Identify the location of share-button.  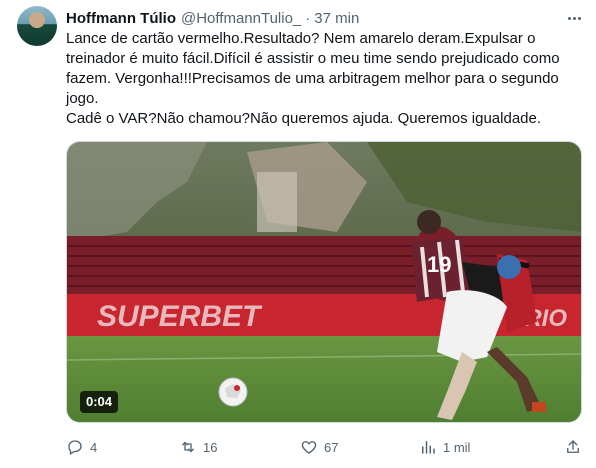
(576, 447).